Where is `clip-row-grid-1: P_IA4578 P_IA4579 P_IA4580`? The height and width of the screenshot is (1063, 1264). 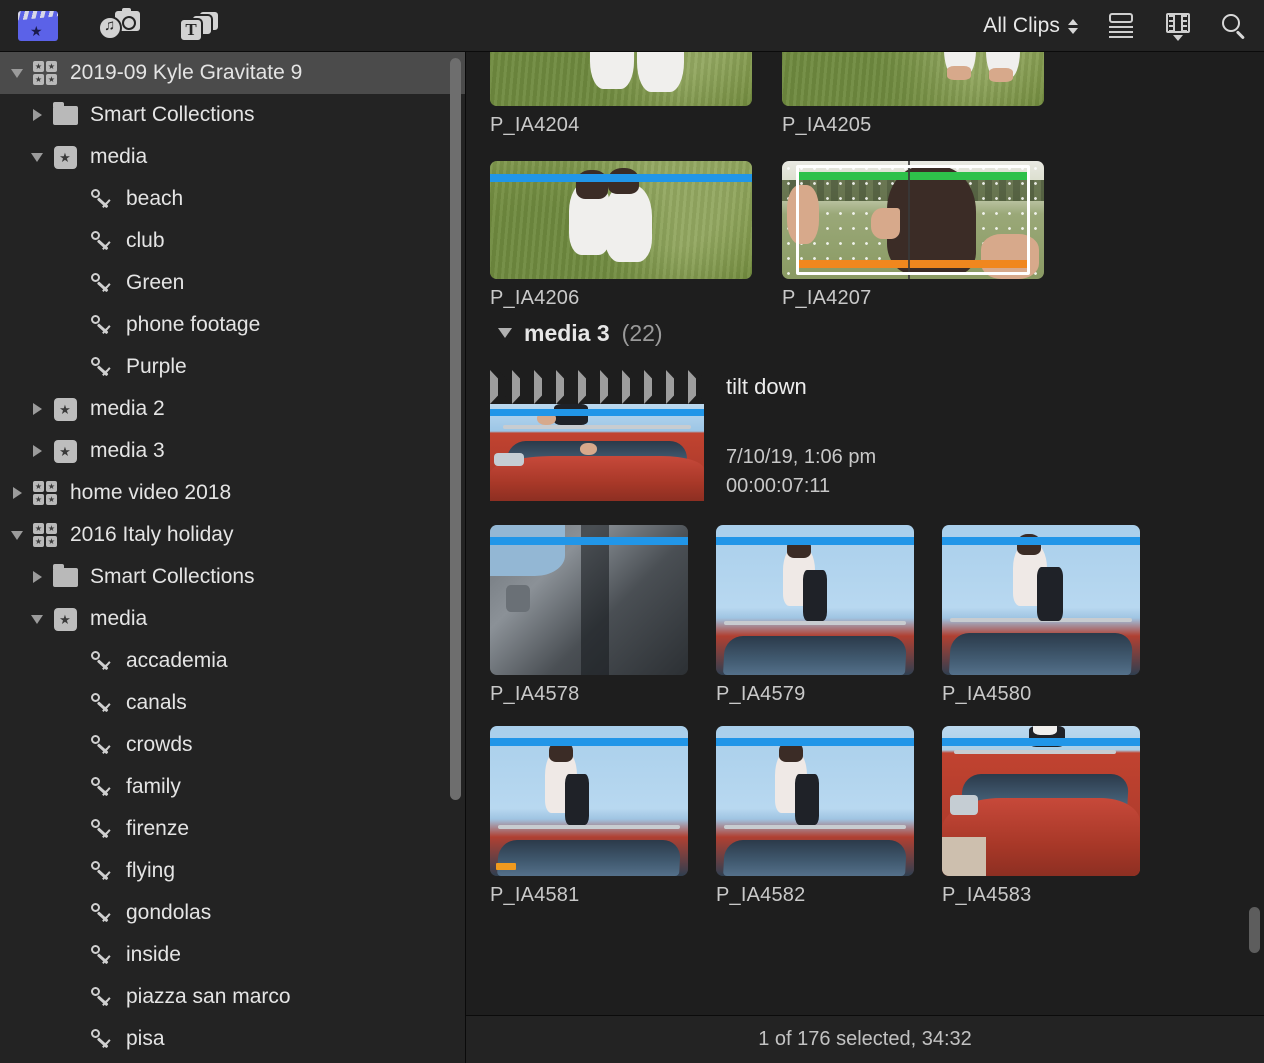
clip-row-grid-1: P_IA4578 P_IA4579 P_IA4580 is located at coordinates (865, 615).